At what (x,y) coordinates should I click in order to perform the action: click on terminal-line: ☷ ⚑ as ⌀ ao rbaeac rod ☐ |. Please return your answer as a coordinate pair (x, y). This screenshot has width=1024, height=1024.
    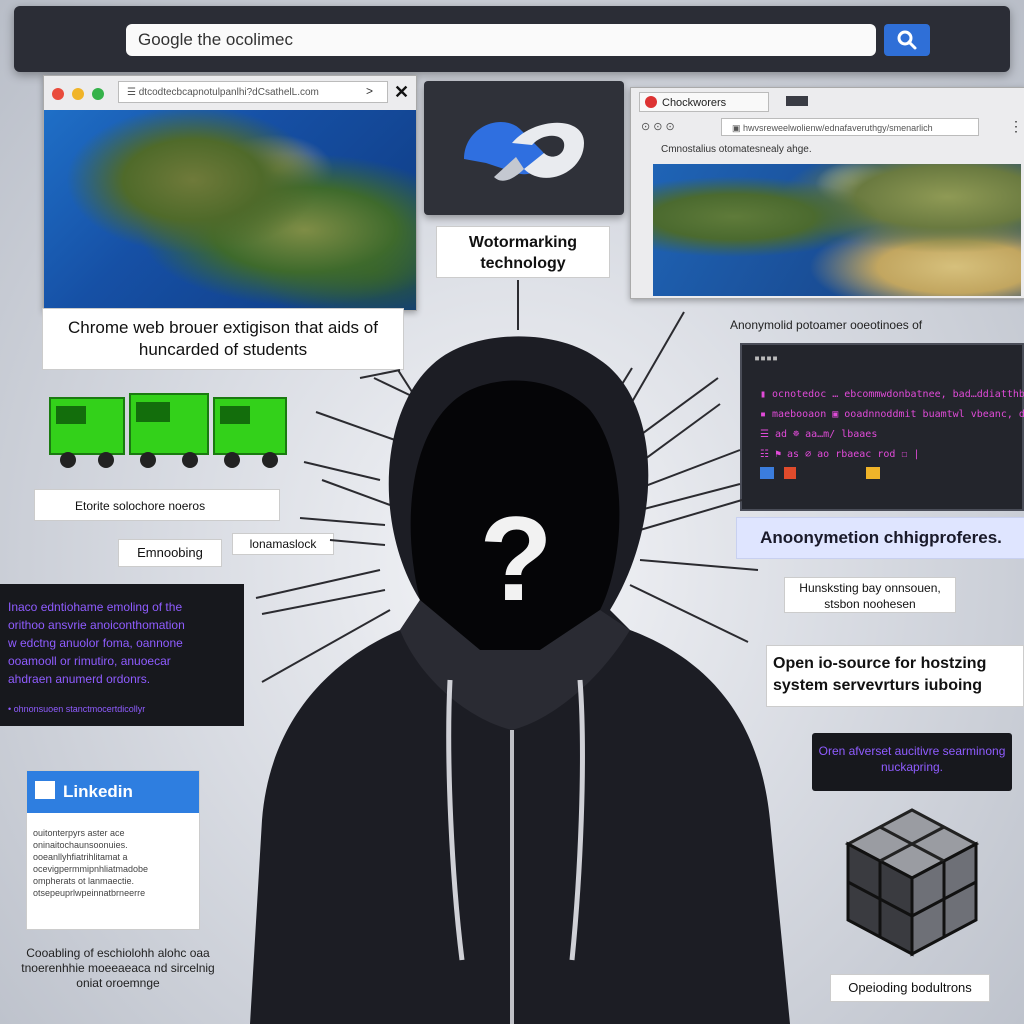
    Looking at the image, I should click on (840, 454).